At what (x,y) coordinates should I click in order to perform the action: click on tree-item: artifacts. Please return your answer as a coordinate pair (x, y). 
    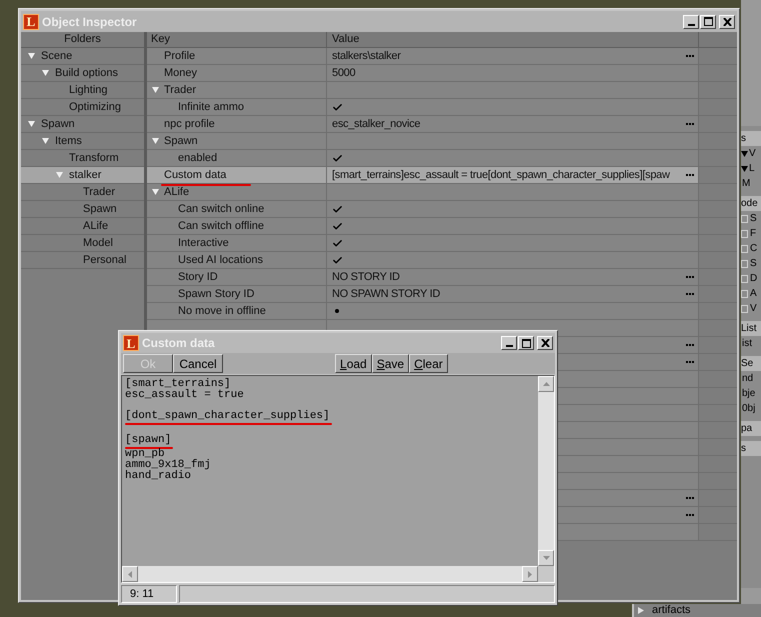
    Looking at the image, I should click on (671, 610).